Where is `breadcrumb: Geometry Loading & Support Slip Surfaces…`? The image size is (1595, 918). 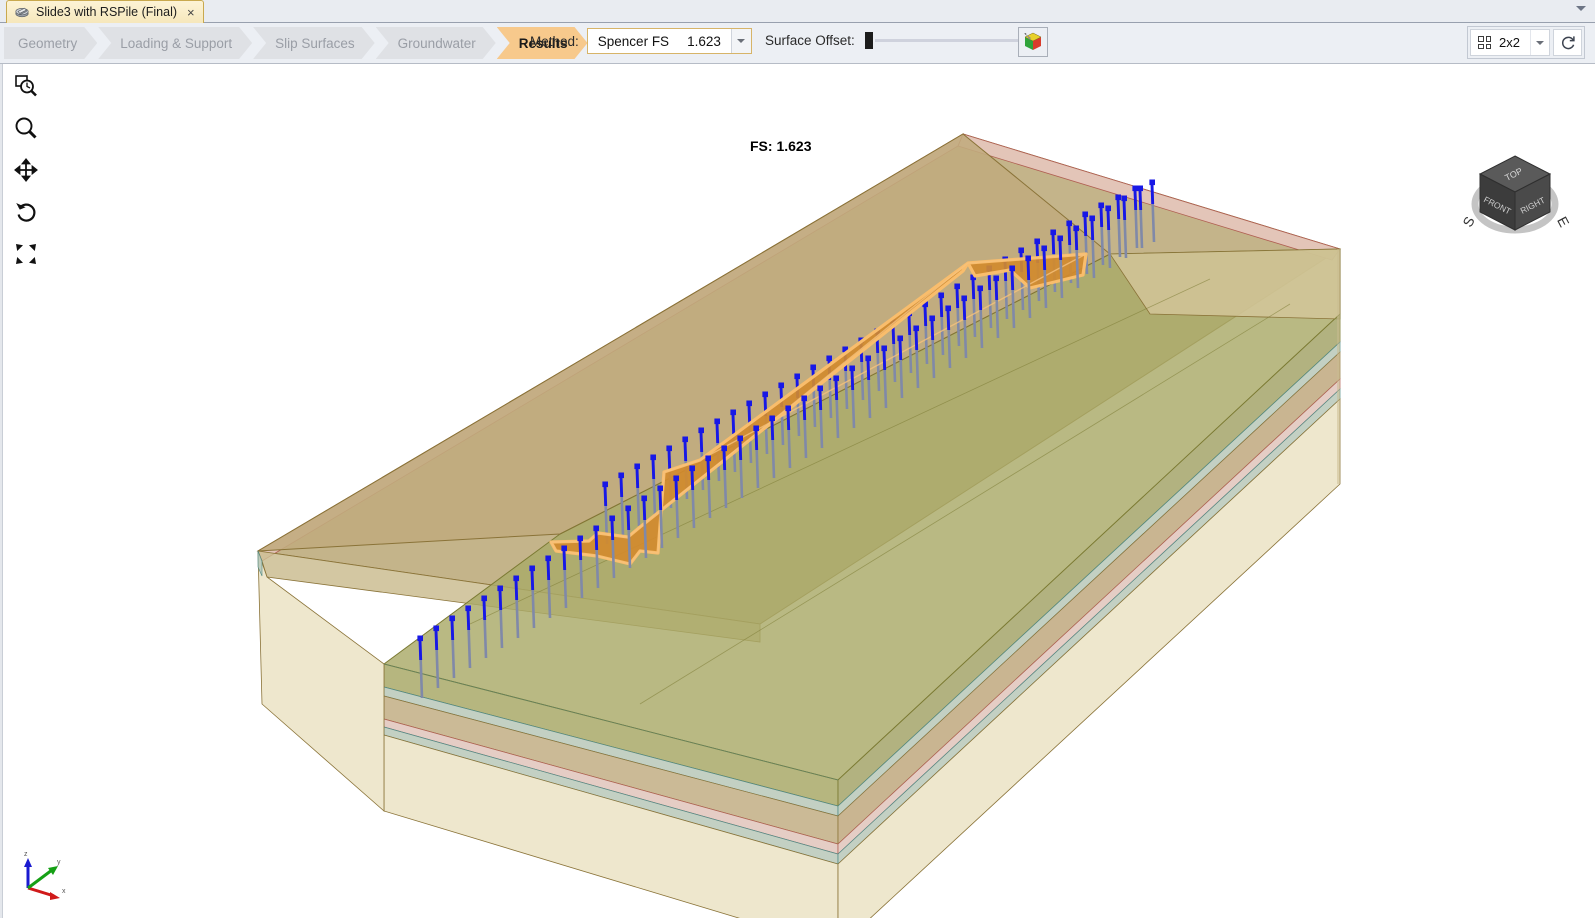 breadcrumb: Geometry Loading & Support Slip Surfaces… is located at coordinates (296, 43).